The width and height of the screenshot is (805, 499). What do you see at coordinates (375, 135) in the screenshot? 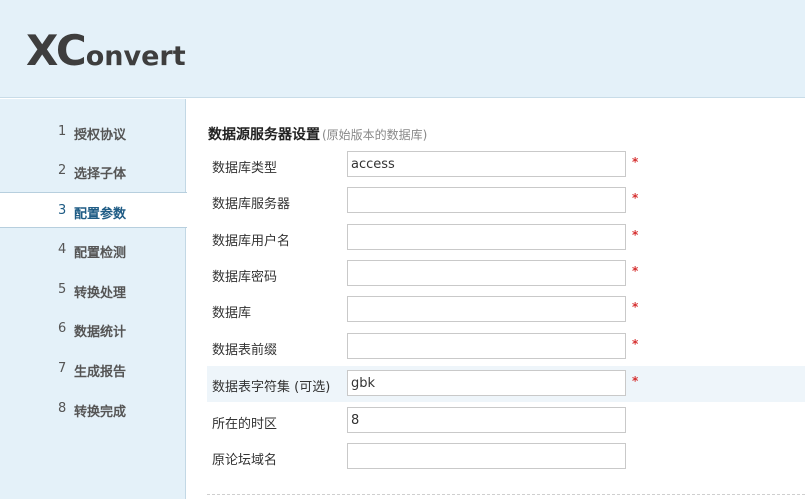
I see `section-subtitle: (原始版本的数据库)` at bounding box center [375, 135].